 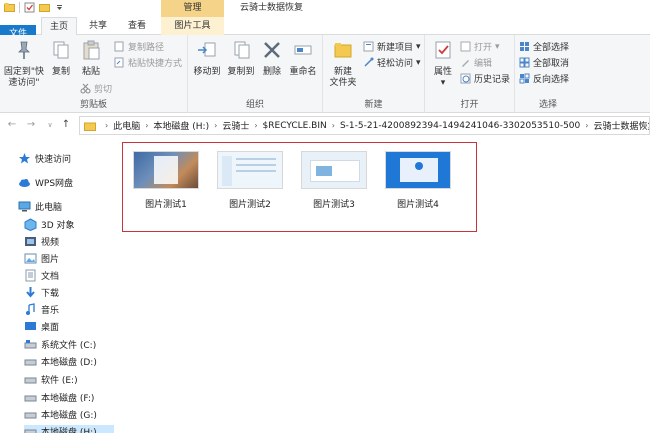 What do you see at coordinates (148, 62) in the screenshot?
I see `paste-shortcut-button: 粘贴快捷方式` at bounding box center [148, 62].